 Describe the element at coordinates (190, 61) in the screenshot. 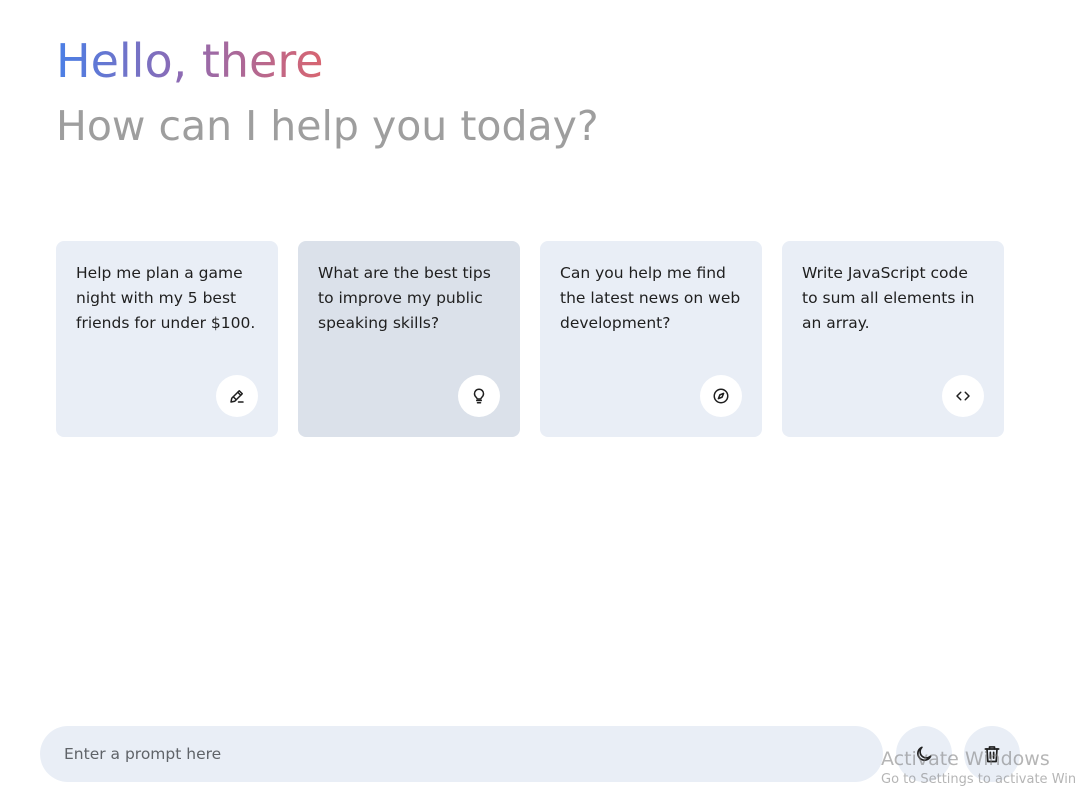

I see `greeting-title: Hello, there` at that location.